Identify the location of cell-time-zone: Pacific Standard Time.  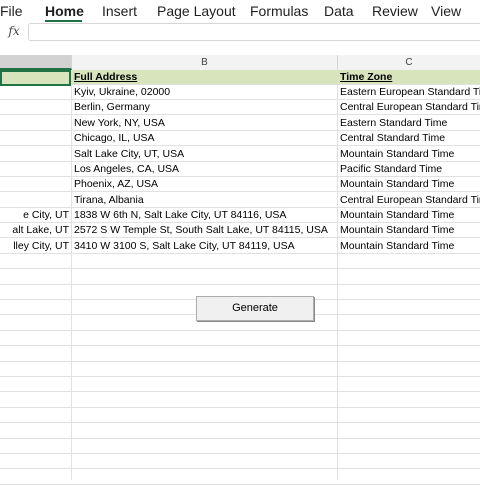
(409, 169).